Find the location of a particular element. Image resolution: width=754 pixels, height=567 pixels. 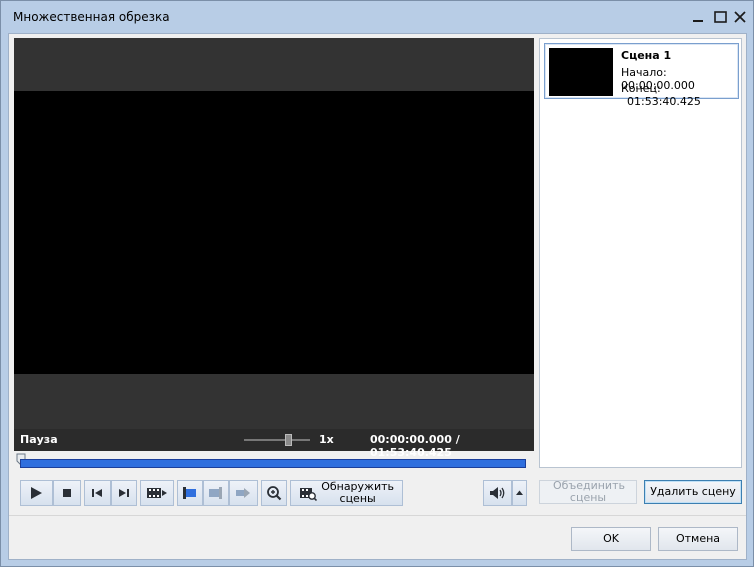

zoom-button is located at coordinates (273, 493).